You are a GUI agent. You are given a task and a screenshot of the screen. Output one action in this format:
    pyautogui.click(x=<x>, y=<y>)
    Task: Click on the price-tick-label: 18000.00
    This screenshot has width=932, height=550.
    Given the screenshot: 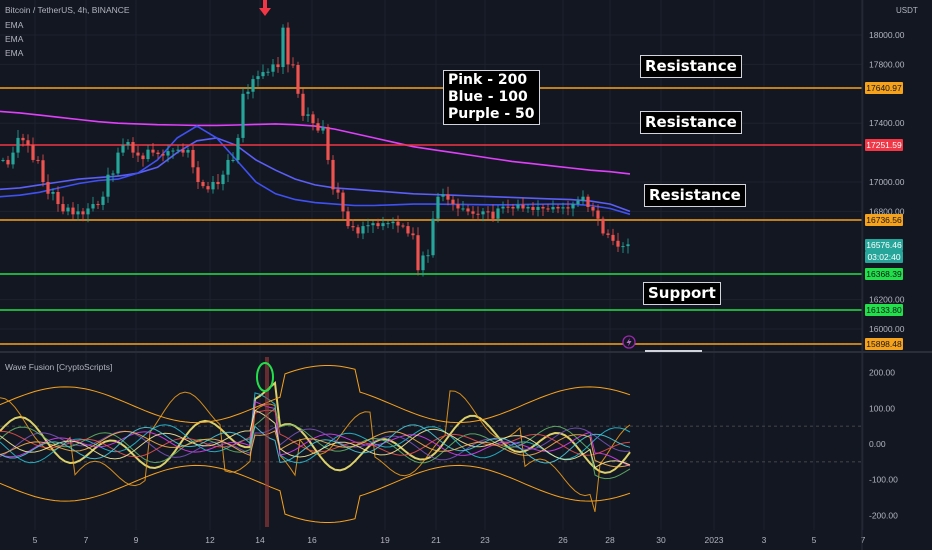 What is the action you would take?
    pyautogui.click(x=887, y=35)
    